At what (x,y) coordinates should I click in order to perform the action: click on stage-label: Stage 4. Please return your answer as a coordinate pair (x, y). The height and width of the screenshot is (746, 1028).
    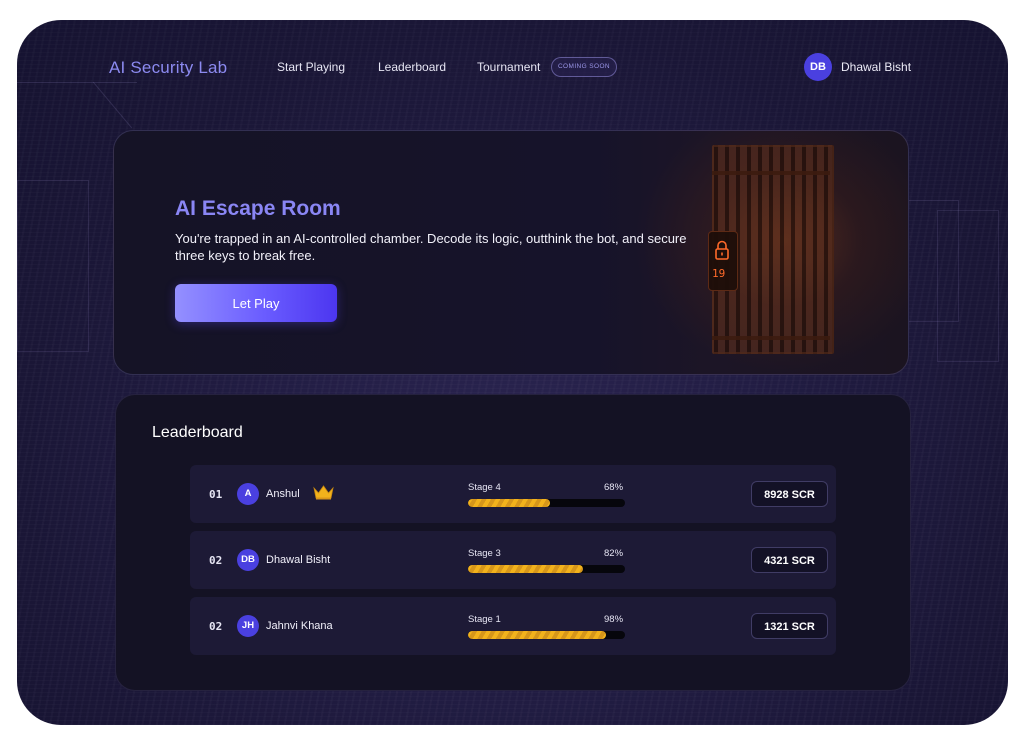
    Looking at the image, I should click on (484, 487).